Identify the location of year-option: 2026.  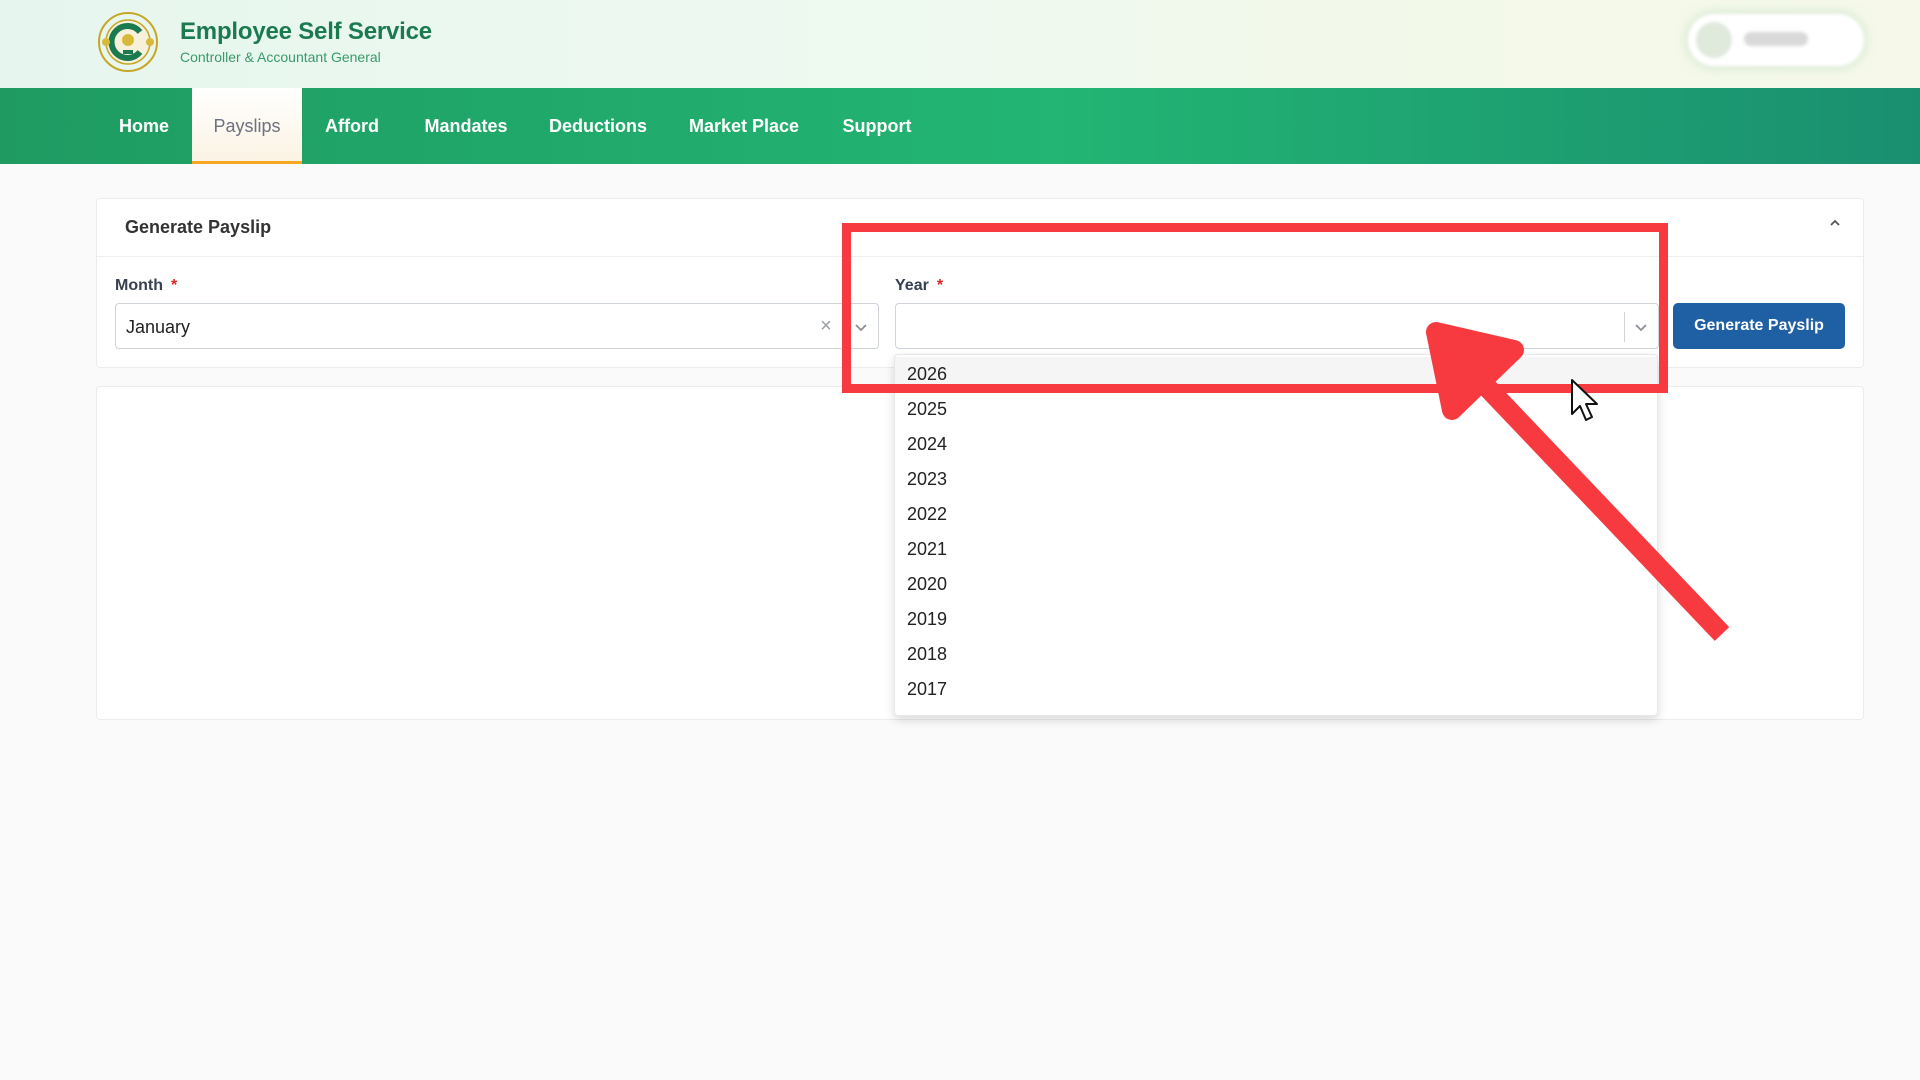
(1276, 374).